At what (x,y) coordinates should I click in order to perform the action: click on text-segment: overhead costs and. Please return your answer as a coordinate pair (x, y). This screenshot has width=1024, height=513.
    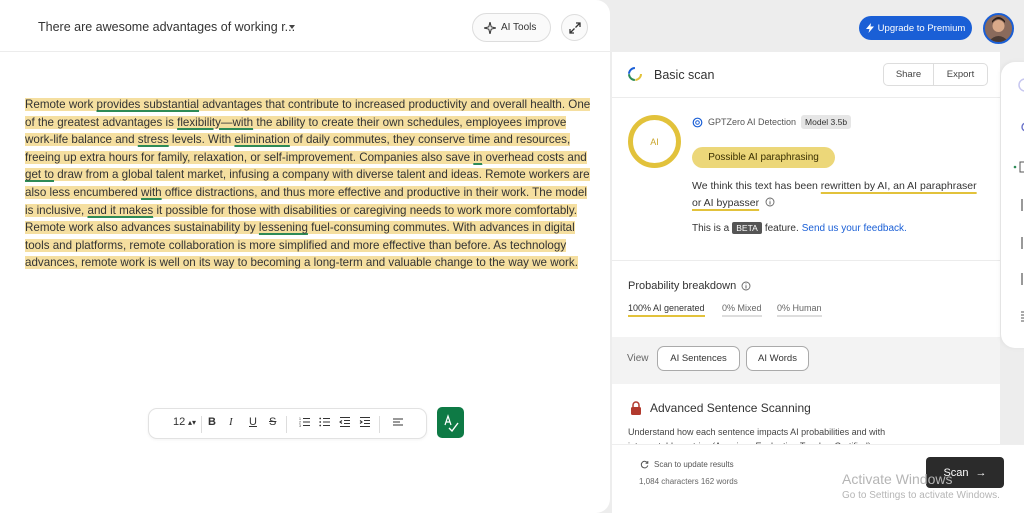
    Looking at the image, I should click on (534, 157).